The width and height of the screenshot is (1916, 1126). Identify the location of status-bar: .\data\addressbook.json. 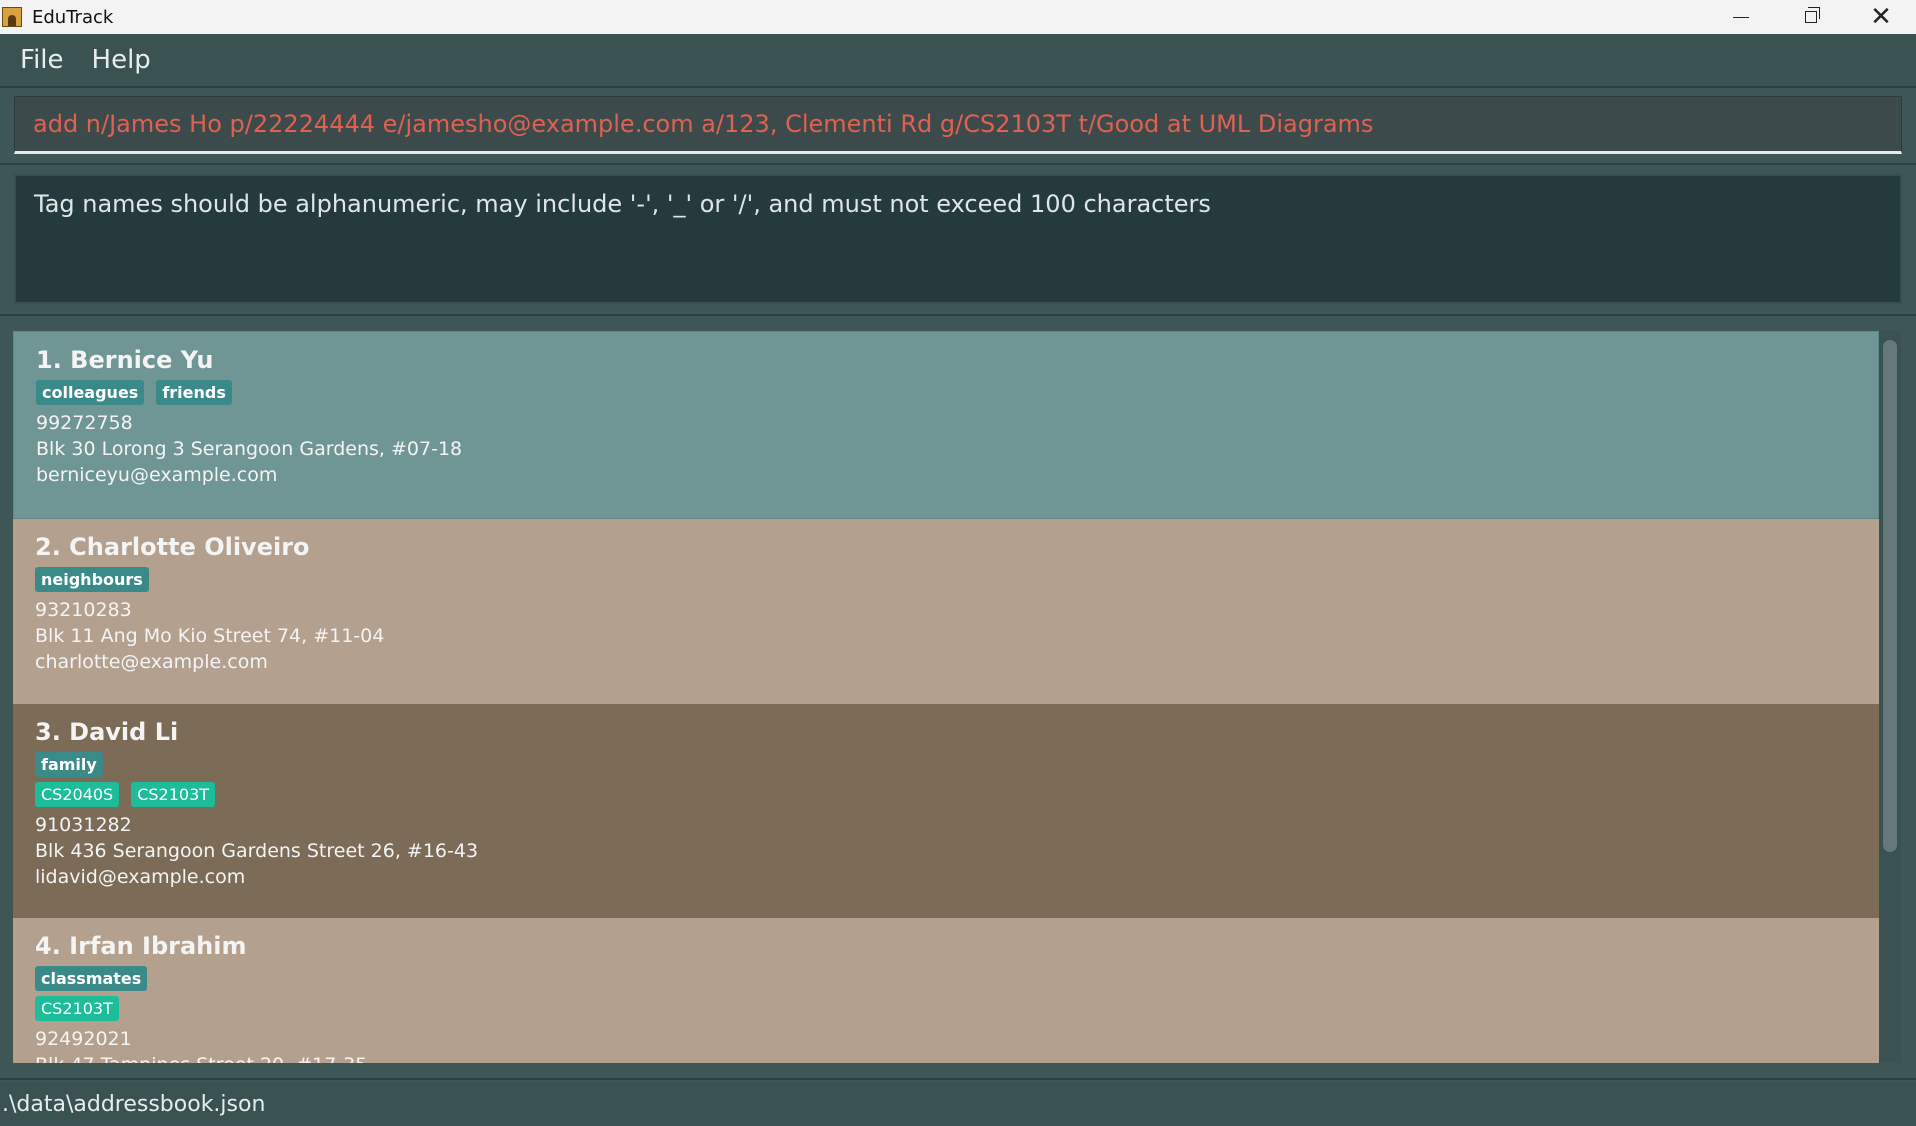
(958, 1104).